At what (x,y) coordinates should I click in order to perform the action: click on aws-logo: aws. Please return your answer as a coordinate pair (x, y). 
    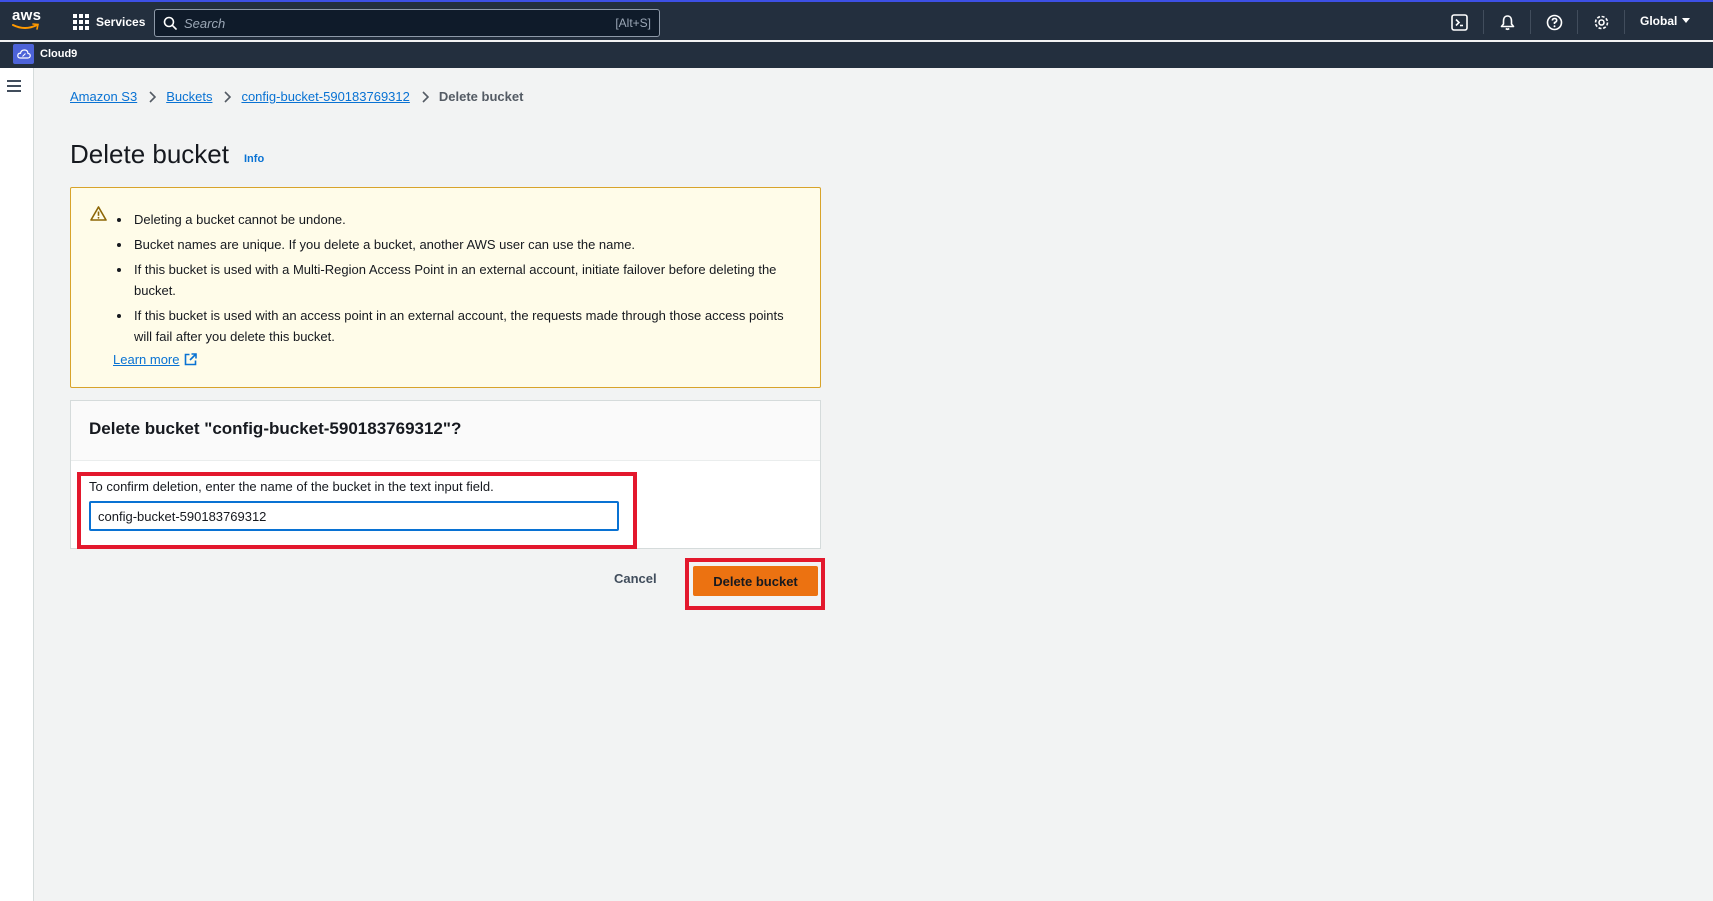
    Looking at the image, I should click on (27, 21).